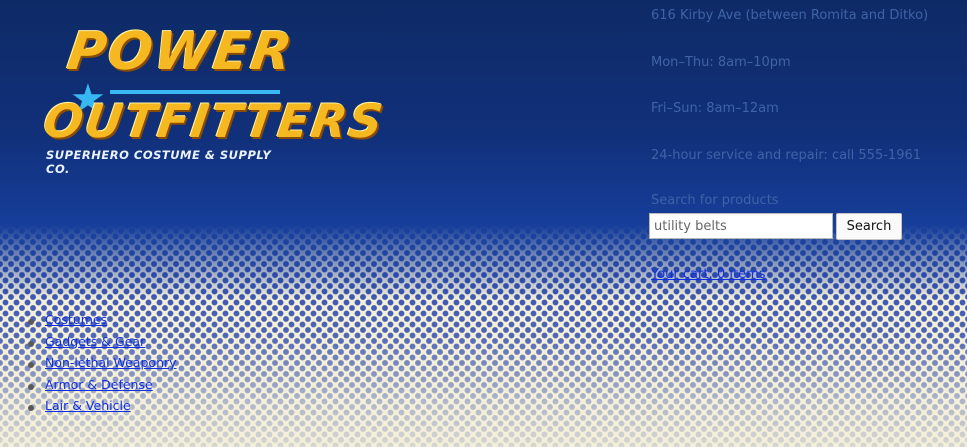 This screenshot has width=967, height=447. What do you see at coordinates (708, 274) in the screenshot?
I see `cart-link: Your cart: 0 items` at bounding box center [708, 274].